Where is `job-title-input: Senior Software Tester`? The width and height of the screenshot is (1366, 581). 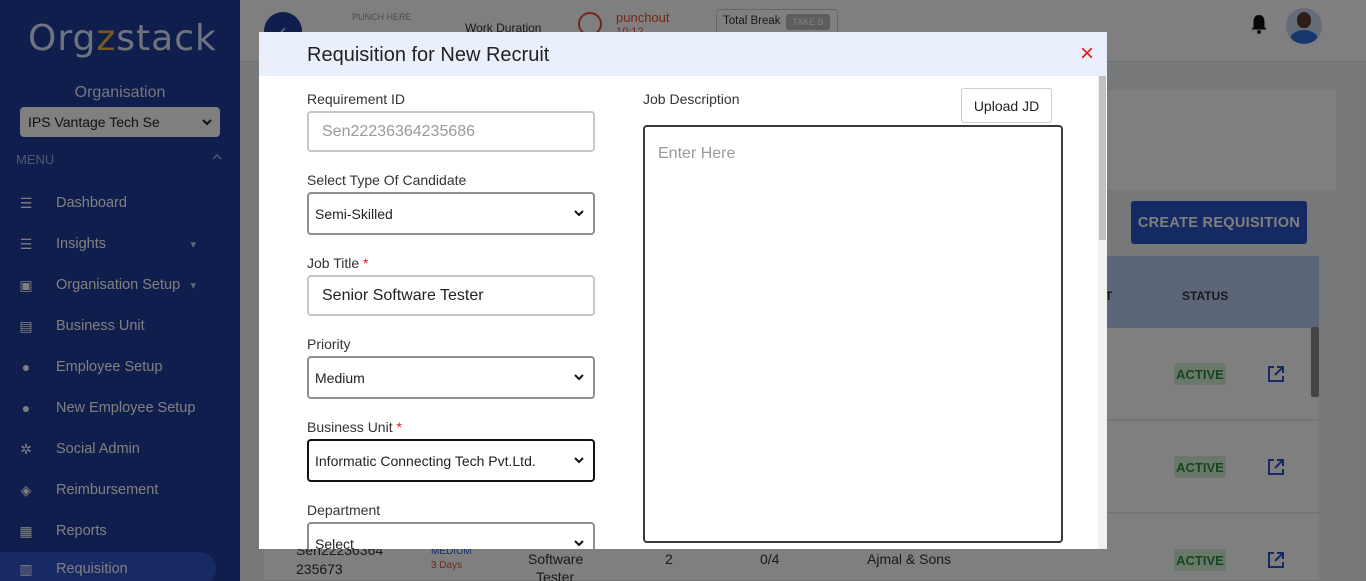 job-title-input: Senior Software Tester is located at coordinates (451, 295).